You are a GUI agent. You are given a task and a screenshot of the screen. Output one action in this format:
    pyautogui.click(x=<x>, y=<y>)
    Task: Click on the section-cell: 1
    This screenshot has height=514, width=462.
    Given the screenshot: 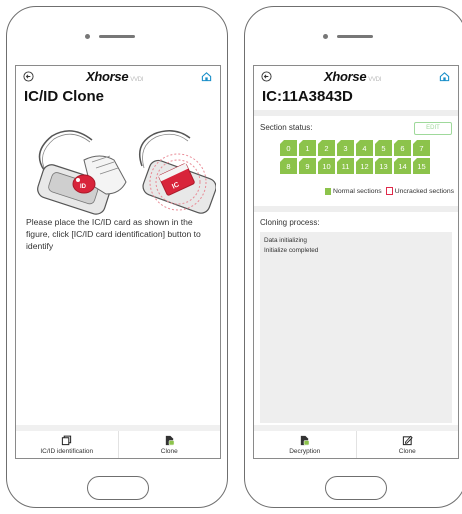 What is the action you would take?
    pyautogui.click(x=307, y=148)
    